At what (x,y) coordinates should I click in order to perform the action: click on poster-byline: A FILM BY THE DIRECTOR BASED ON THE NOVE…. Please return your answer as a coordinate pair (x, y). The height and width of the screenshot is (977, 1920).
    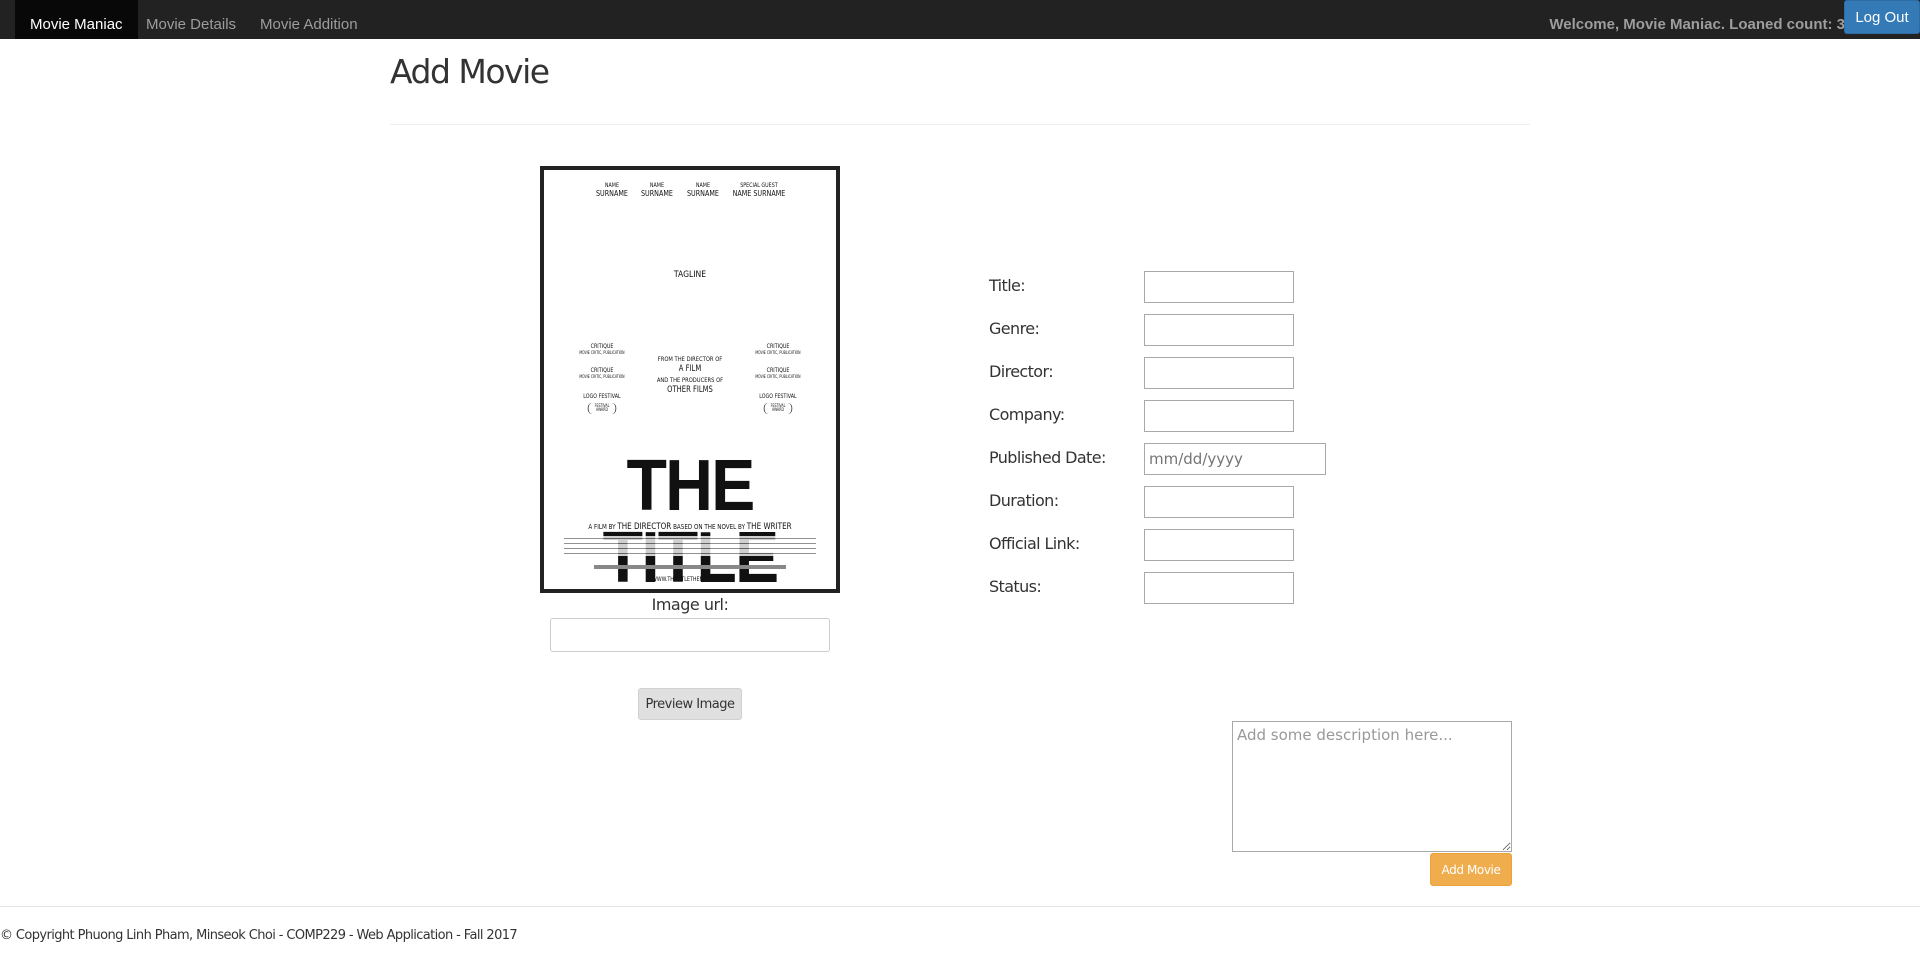
    Looking at the image, I should click on (690, 527).